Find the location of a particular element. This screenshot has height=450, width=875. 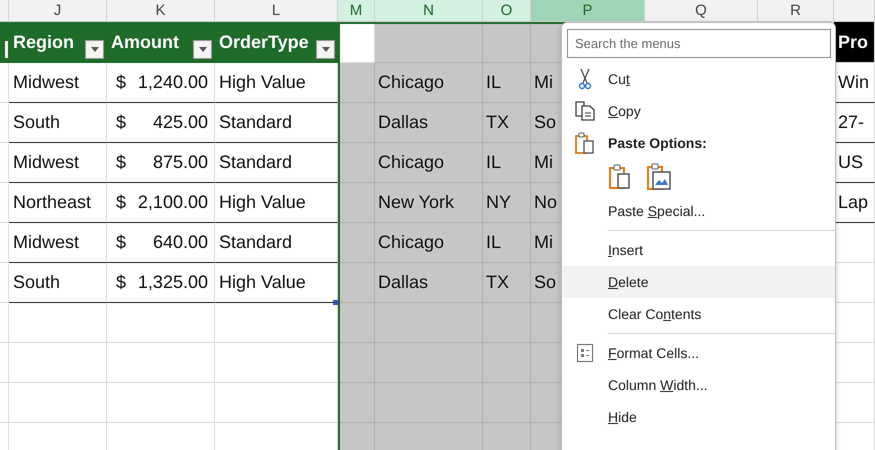

column-heading: Amount is located at coordinates (145, 42).